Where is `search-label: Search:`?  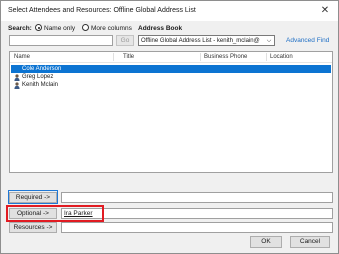 search-label: Search: is located at coordinates (20, 28).